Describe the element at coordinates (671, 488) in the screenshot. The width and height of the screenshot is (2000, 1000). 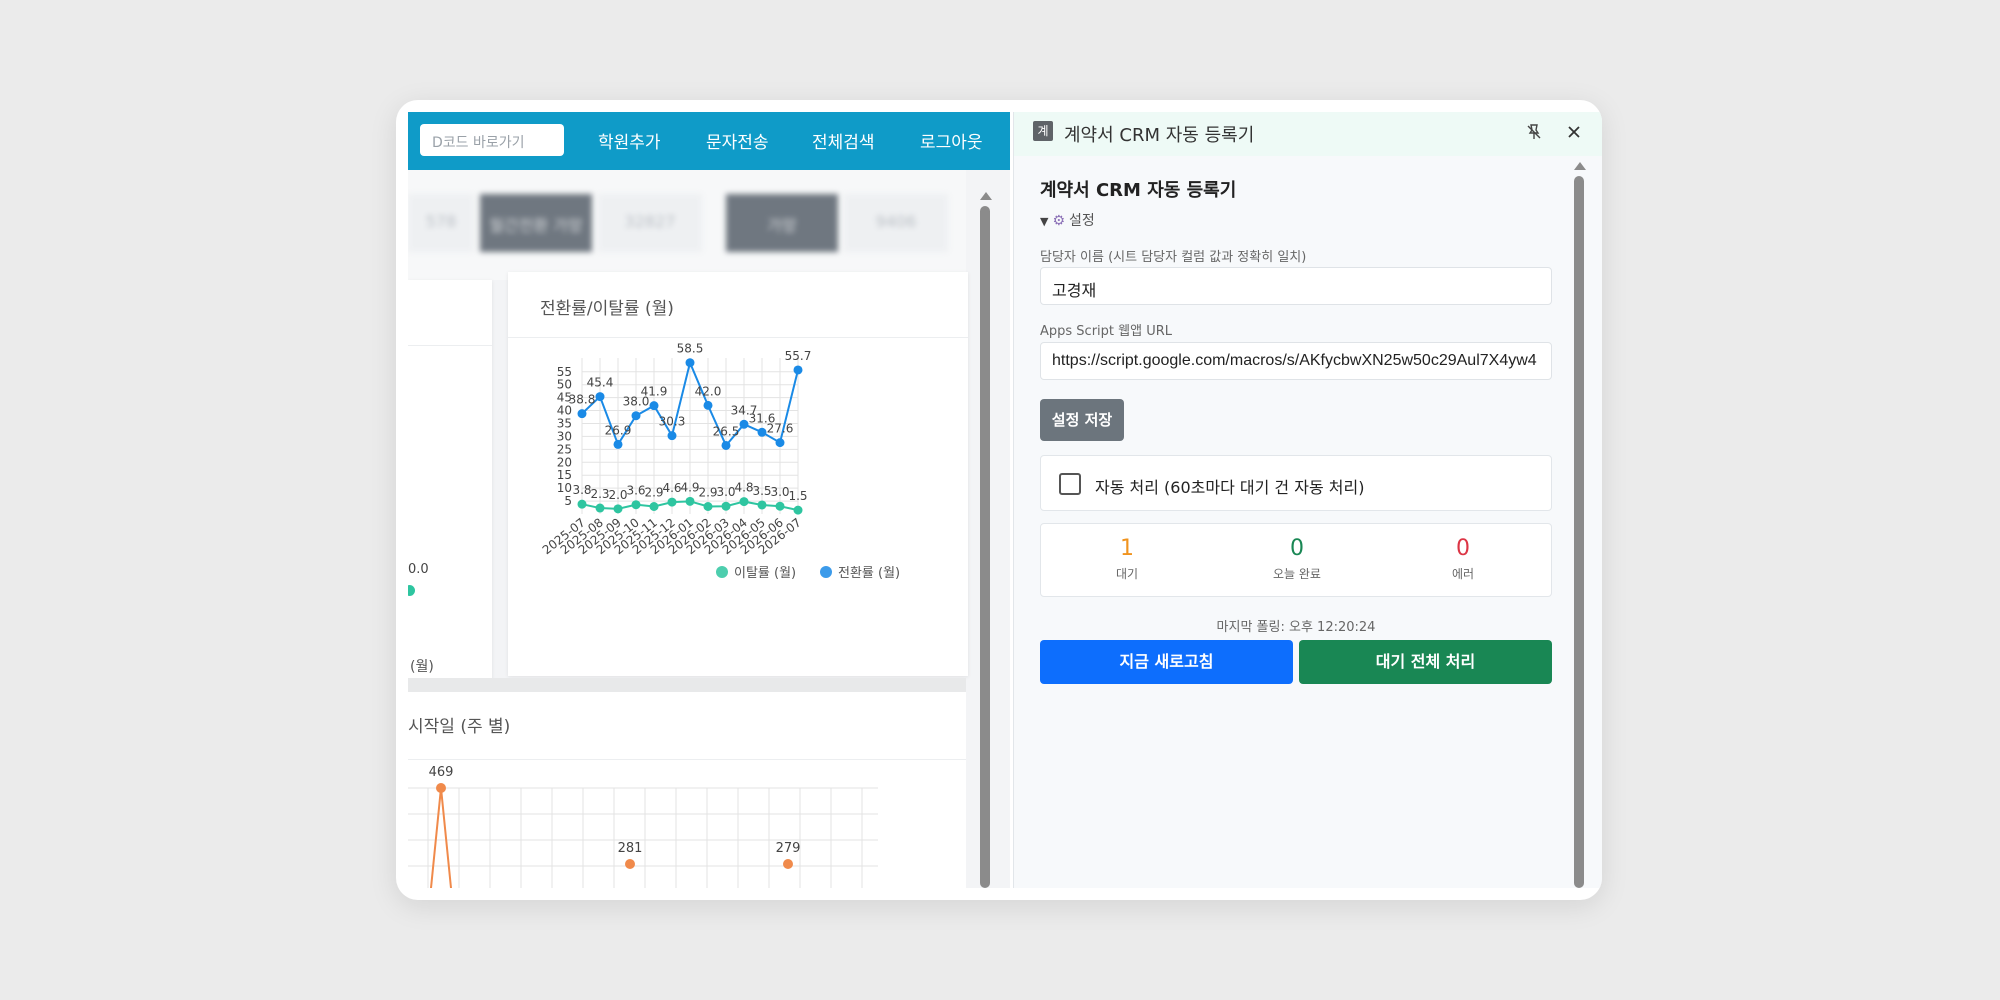
I see `data-label: 4.6` at that location.